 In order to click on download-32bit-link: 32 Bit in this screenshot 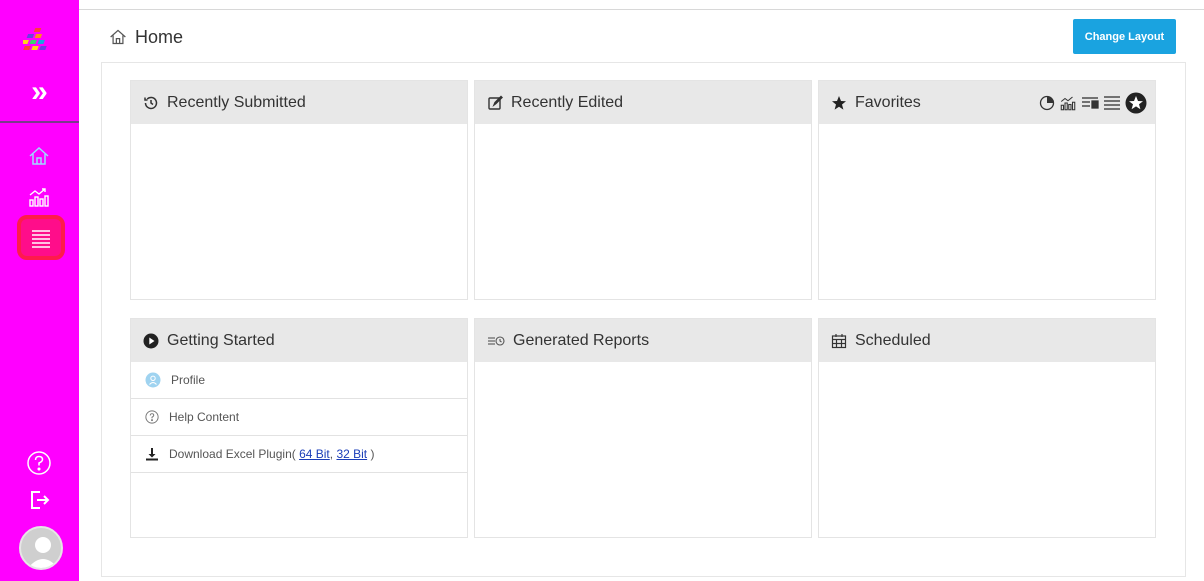, I will do `click(351, 454)`.